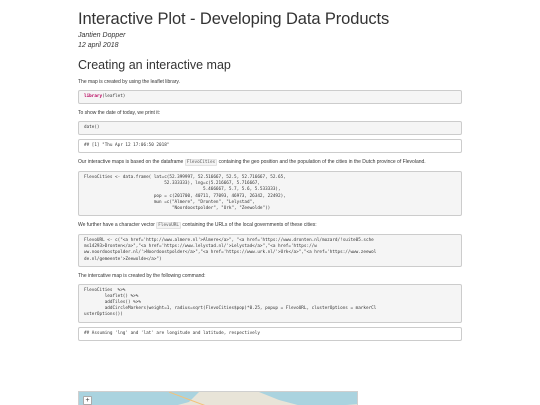 The height and width of the screenshot is (405, 540). Describe the element at coordinates (154, 65) in the screenshot. I see `section-heading: Creating an interactive map` at that location.